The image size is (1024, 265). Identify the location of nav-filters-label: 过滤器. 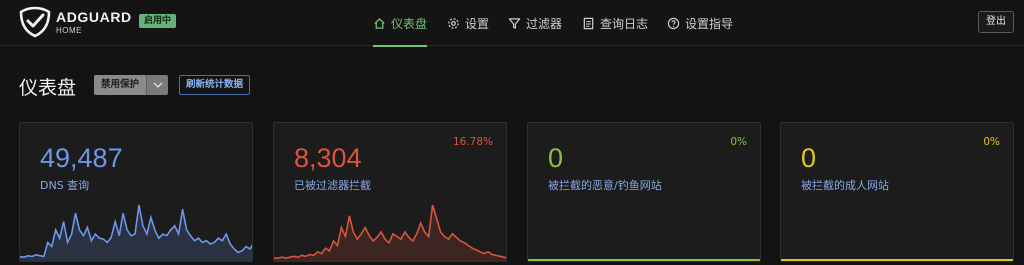
(544, 23).